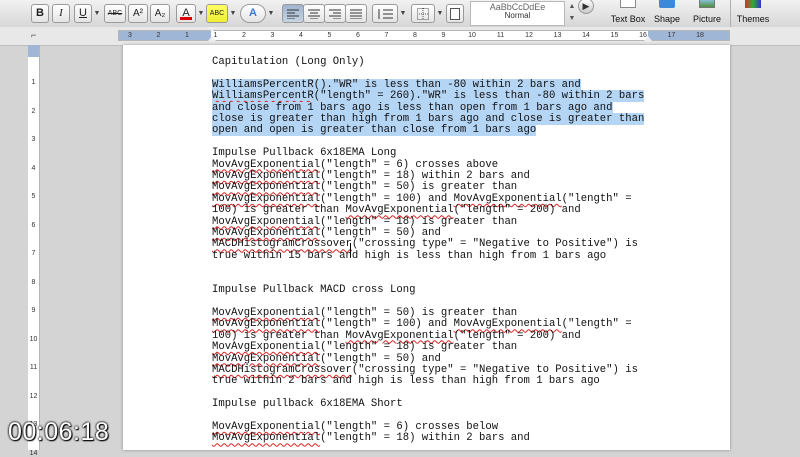 This screenshot has height=457, width=800. Describe the element at coordinates (33, 282) in the screenshot. I see `vertical-ruler-tick-label: 8` at that location.